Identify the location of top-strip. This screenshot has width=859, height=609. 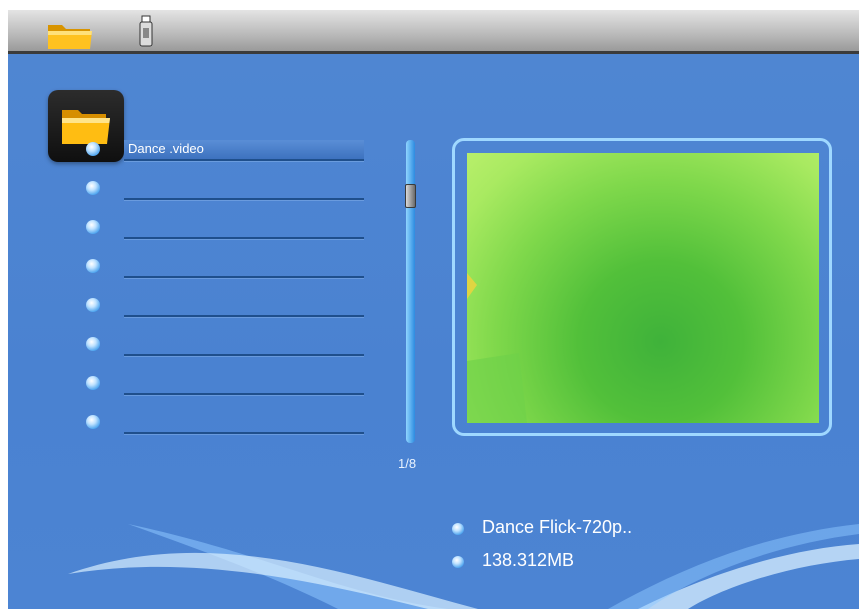
(429, 5).